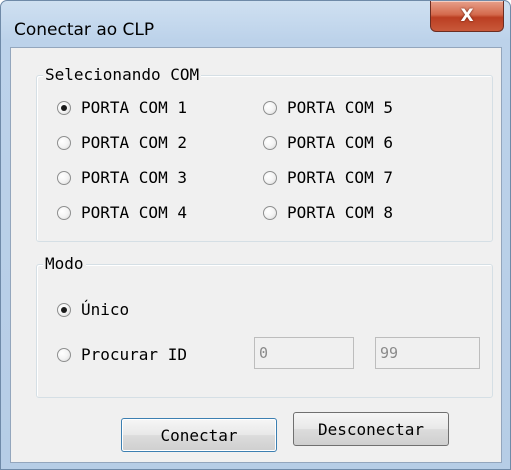 Image resolution: width=511 pixels, height=470 pixels. I want to click on radio-label: PORTA COM 5, so click(340, 107).